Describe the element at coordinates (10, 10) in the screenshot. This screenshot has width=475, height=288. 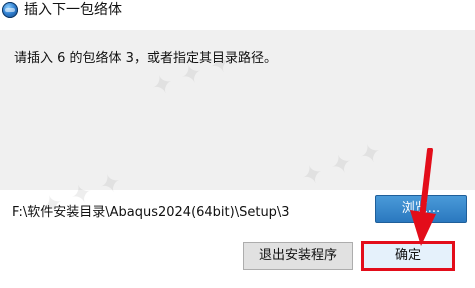
I see `abaqus-globe-icon` at that location.